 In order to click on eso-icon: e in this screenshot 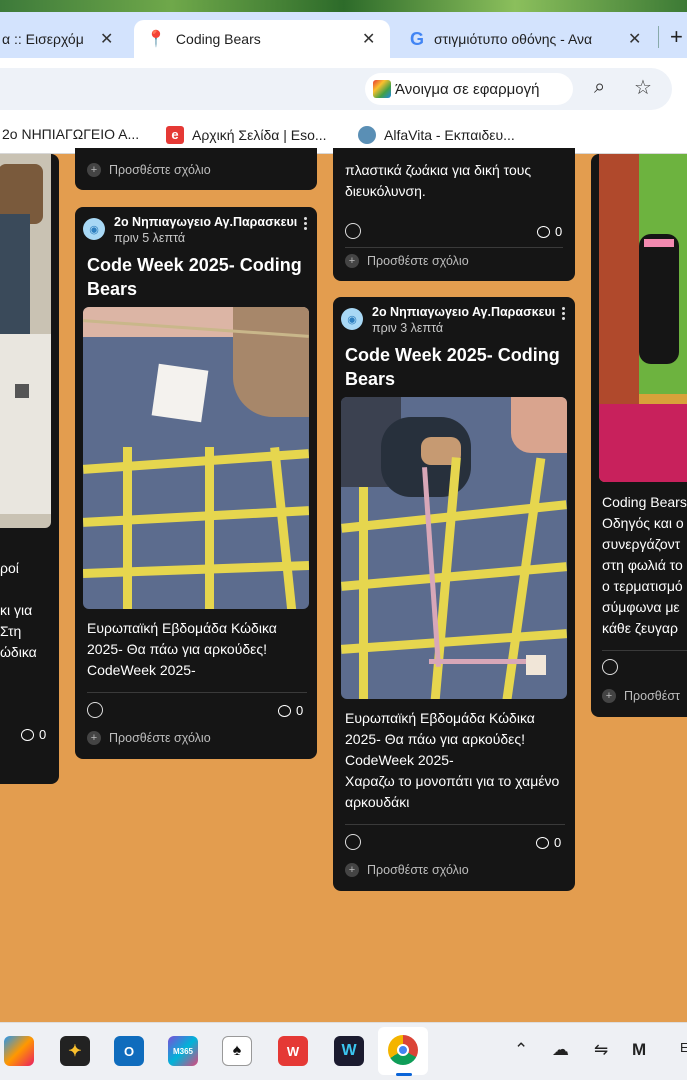, I will do `click(175, 135)`.